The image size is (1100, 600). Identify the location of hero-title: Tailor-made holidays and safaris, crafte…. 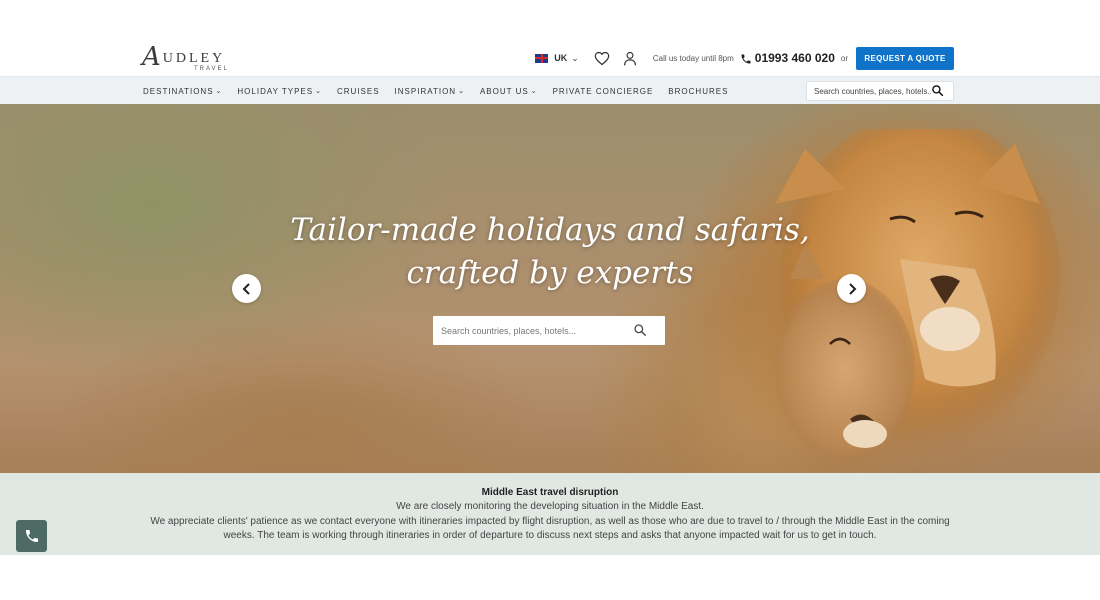
(550, 252).